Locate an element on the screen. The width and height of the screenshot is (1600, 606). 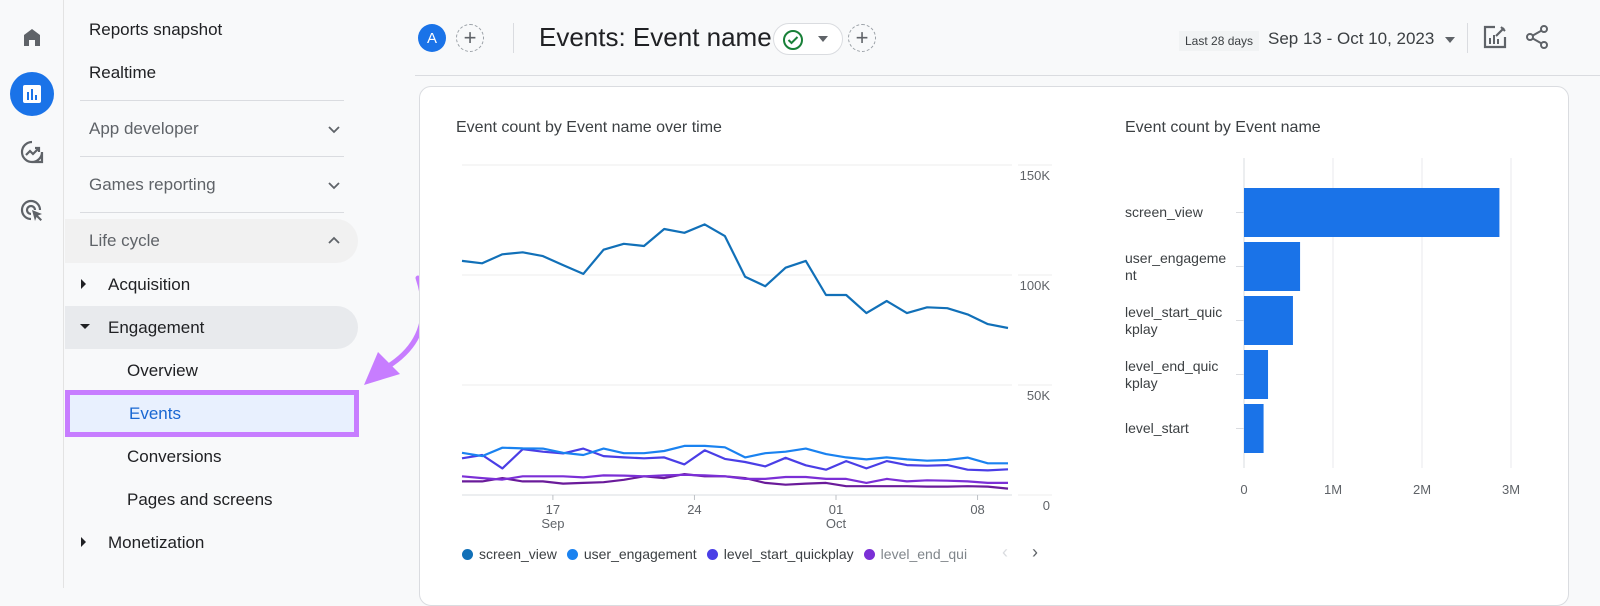
bar-level-start-quickplay is located at coordinates (1268, 320).